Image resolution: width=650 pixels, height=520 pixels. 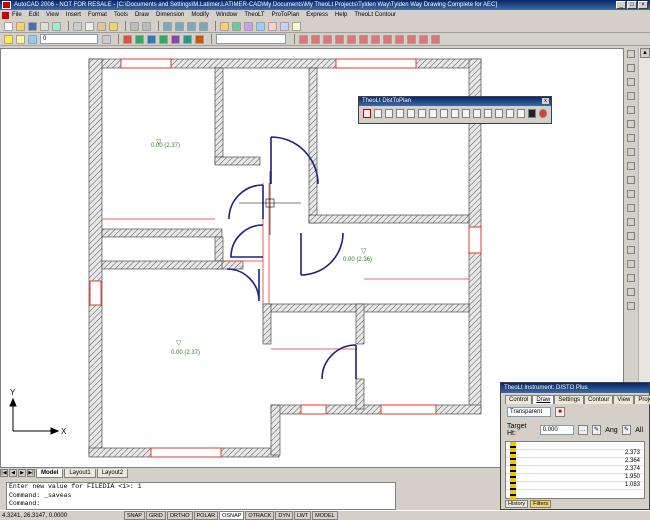 What do you see at coordinates (575, 454) in the screenshot?
I see `list-item: 2.373` at bounding box center [575, 454].